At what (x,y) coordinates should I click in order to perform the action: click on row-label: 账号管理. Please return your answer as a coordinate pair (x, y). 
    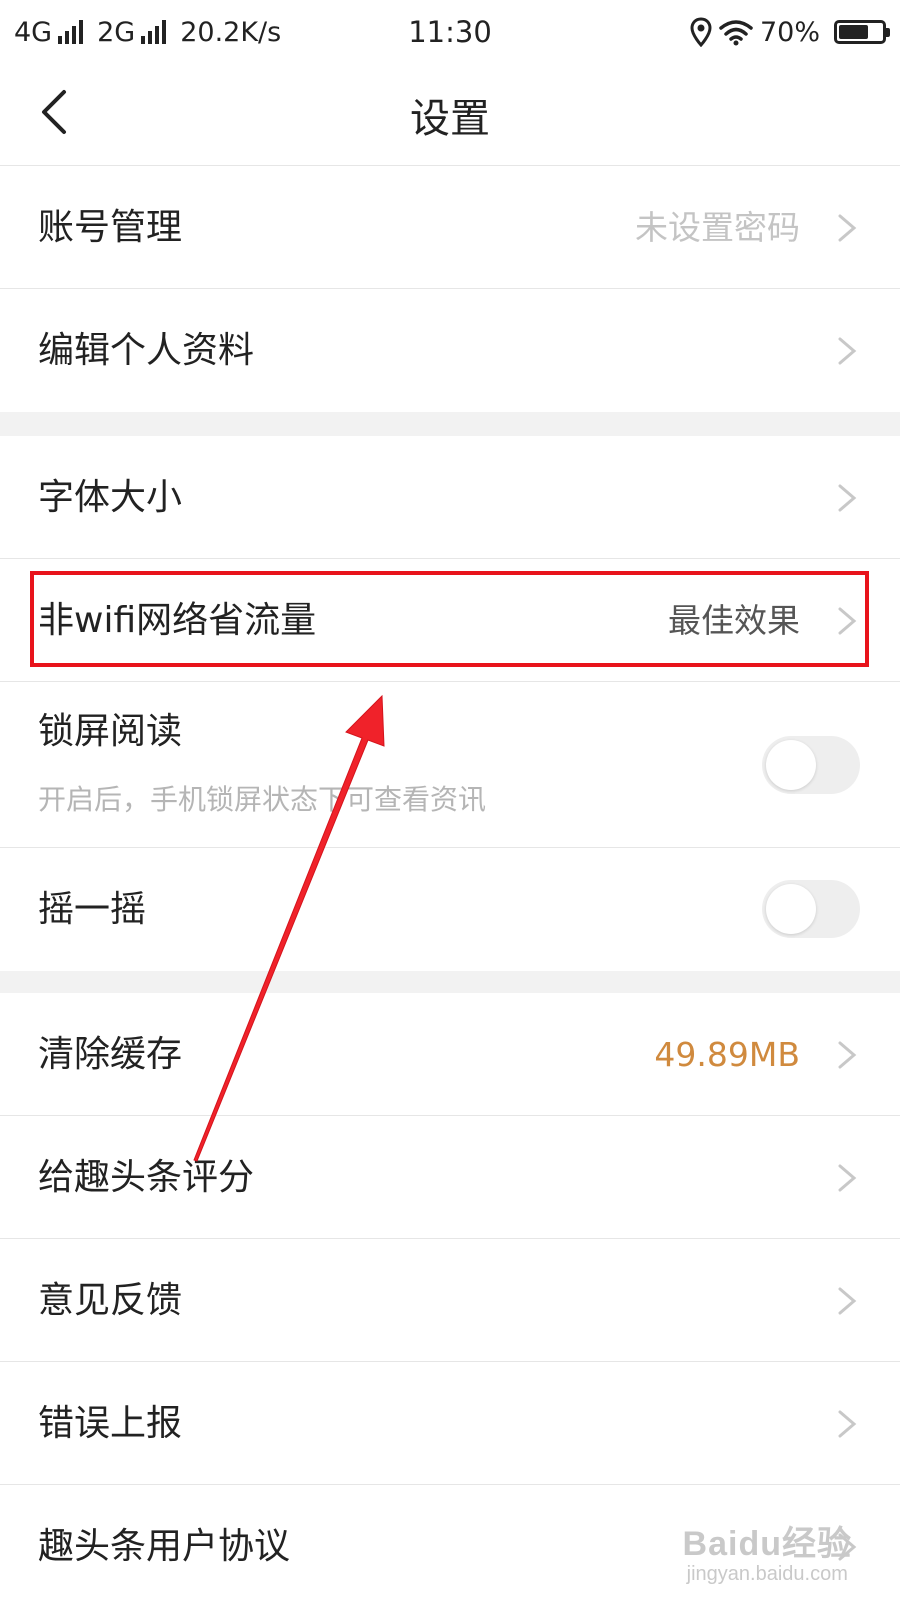
    Looking at the image, I should click on (110, 227).